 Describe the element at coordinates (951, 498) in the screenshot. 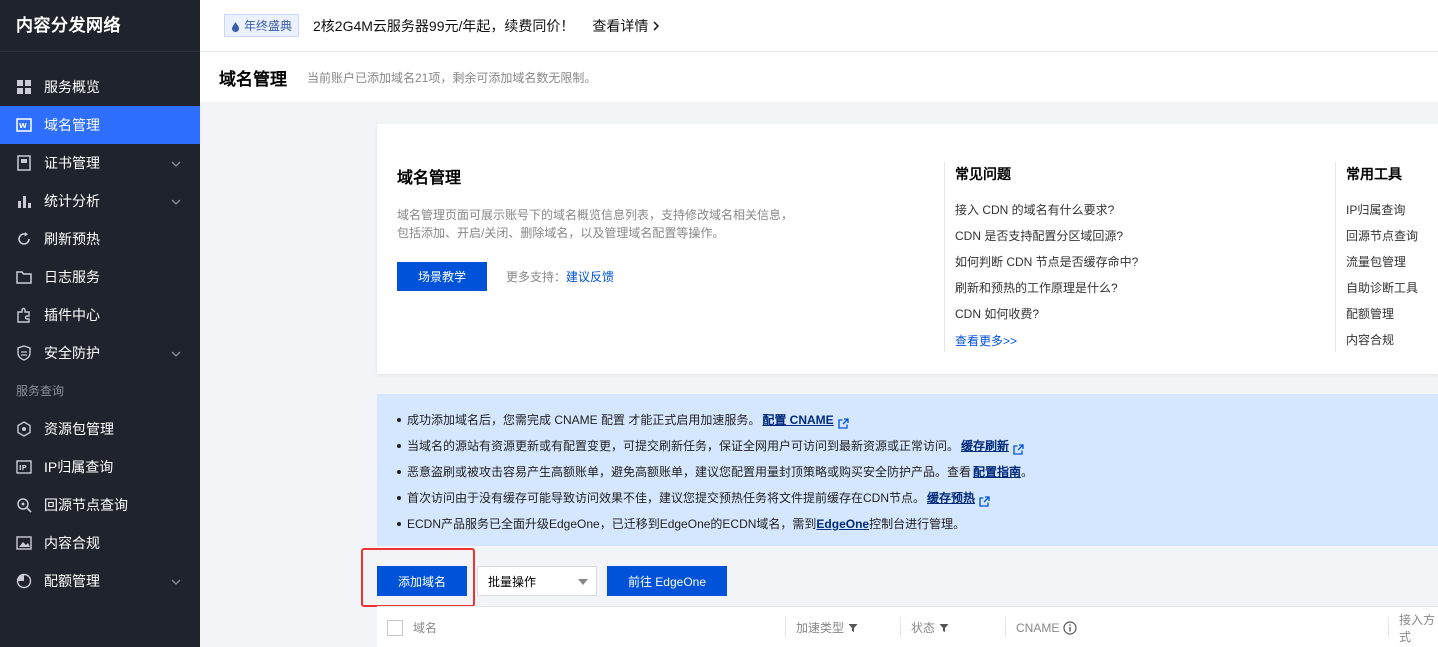

I see `cache-prefetch-link: 缓存预热` at that location.